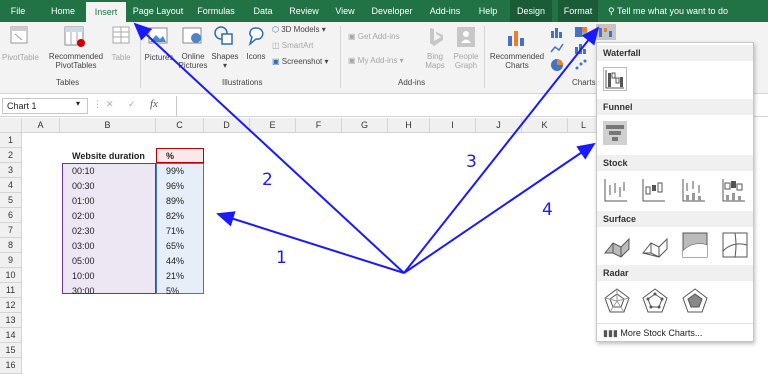 This screenshot has width=768, height=374. What do you see at coordinates (165, 156) in the screenshot?
I see `table-header-percent: %` at bounding box center [165, 156].